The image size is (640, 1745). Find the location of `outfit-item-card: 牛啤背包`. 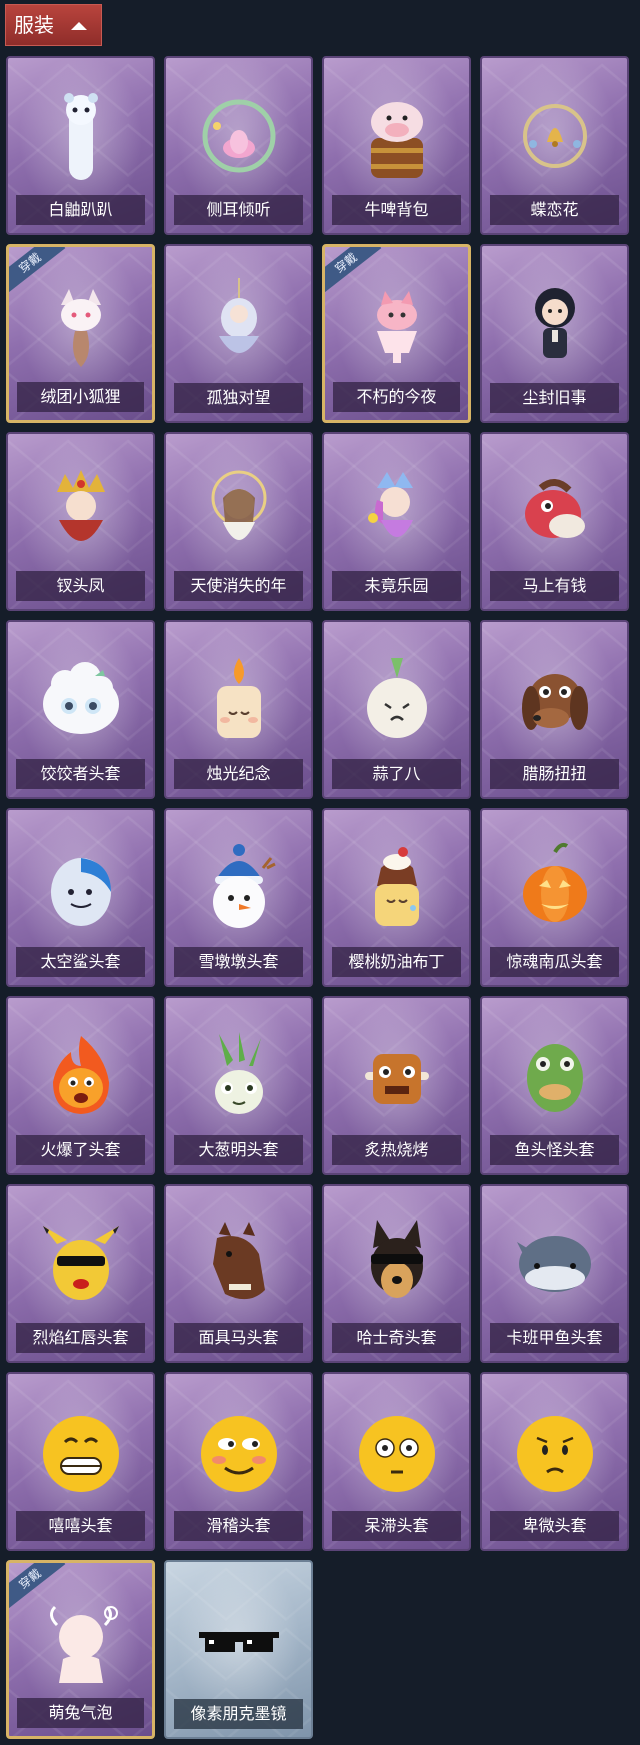

outfit-item-card: 牛啤背包 is located at coordinates (396, 145).